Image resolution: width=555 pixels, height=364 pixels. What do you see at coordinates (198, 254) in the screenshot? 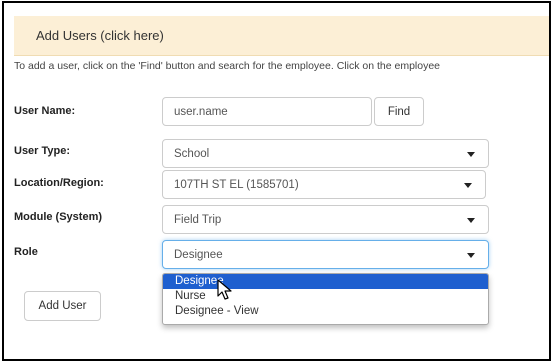
I see `role-value: Designee` at bounding box center [198, 254].